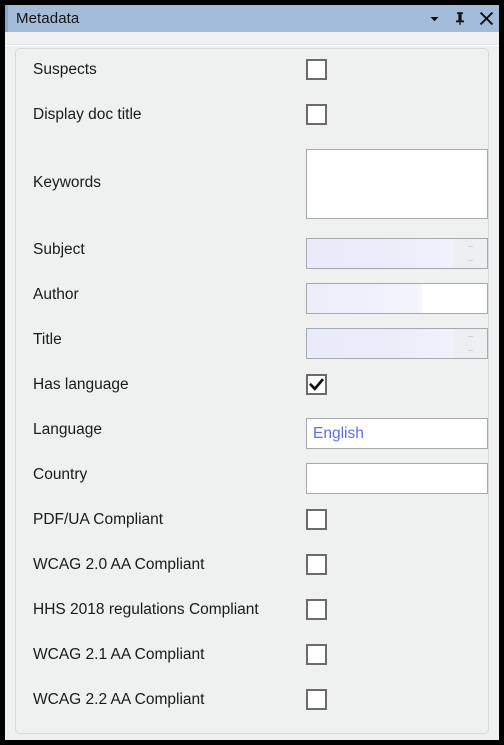 The width and height of the screenshot is (504, 745). What do you see at coordinates (252, 18) in the screenshot?
I see `title-bar: Metadata` at bounding box center [252, 18].